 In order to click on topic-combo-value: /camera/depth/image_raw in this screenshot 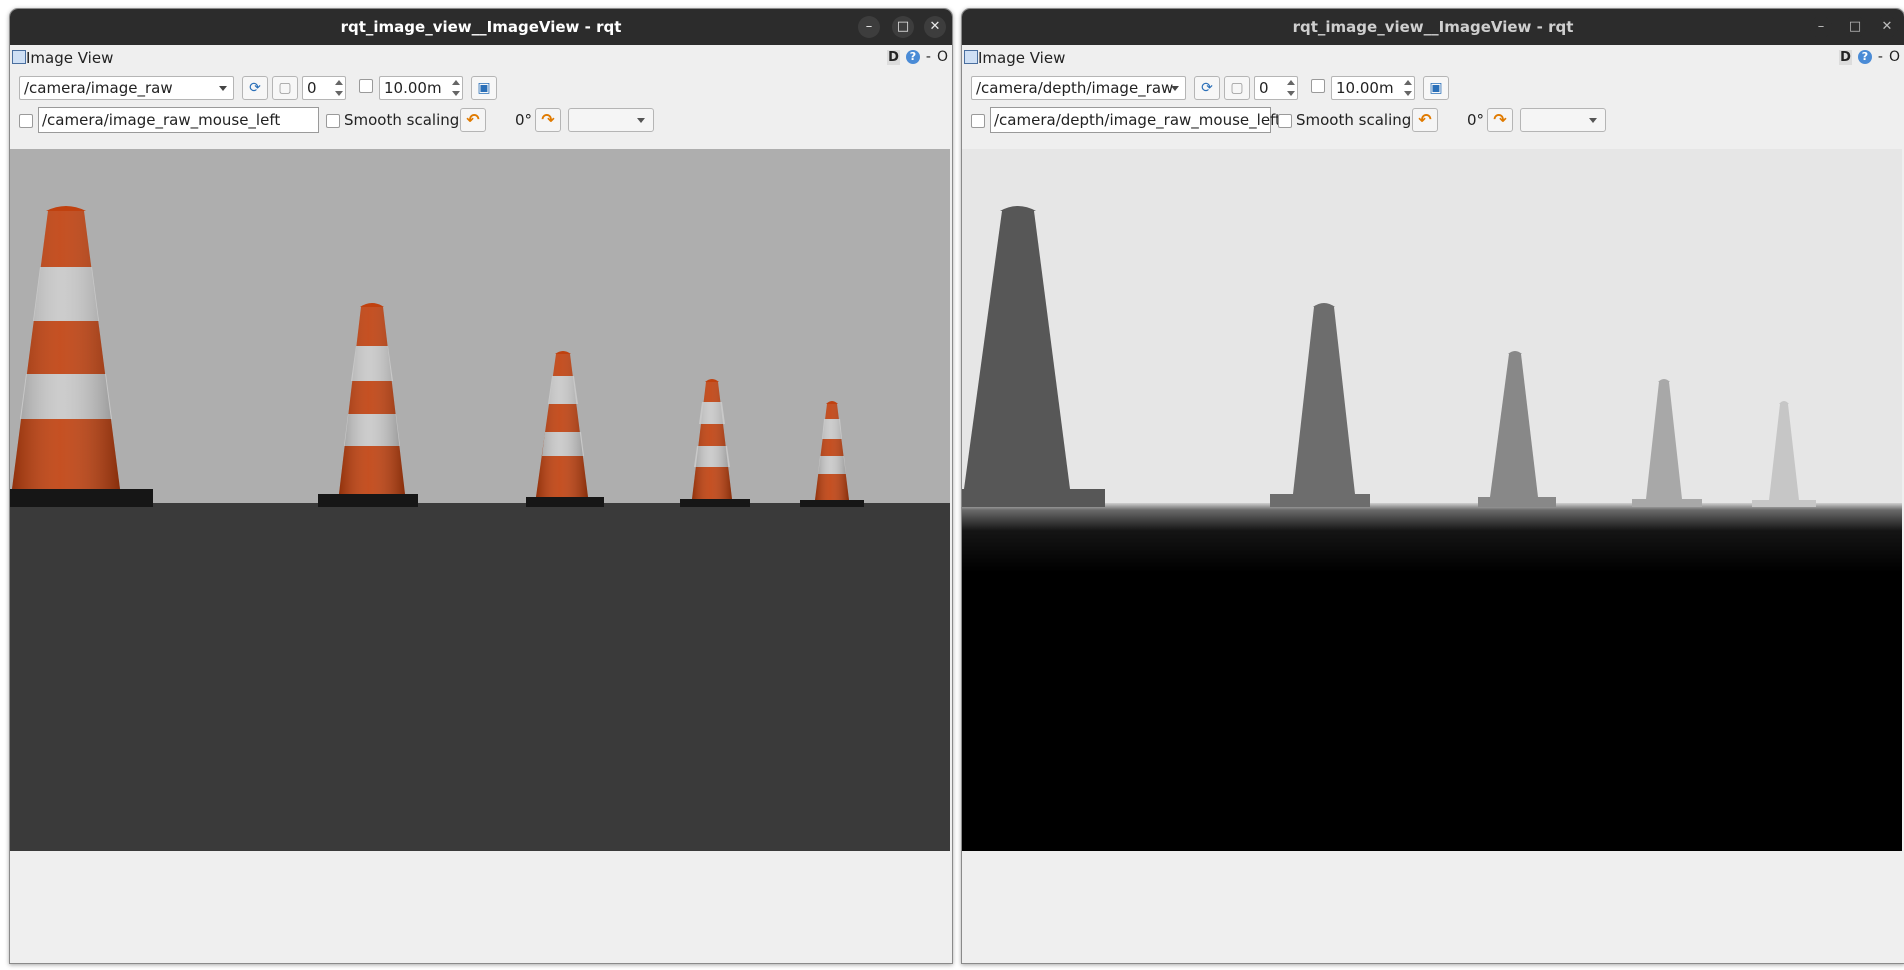, I will do `click(1075, 88)`.